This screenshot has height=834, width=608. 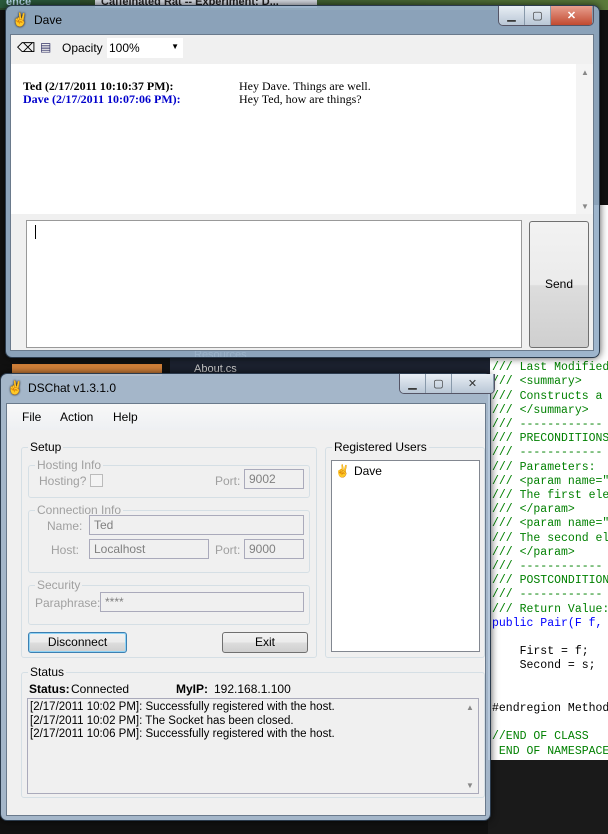 What do you see at coordinates (540, 410) in the screenshot?
I see `code-line: /// </summary>` at bounding box center [540, 410].